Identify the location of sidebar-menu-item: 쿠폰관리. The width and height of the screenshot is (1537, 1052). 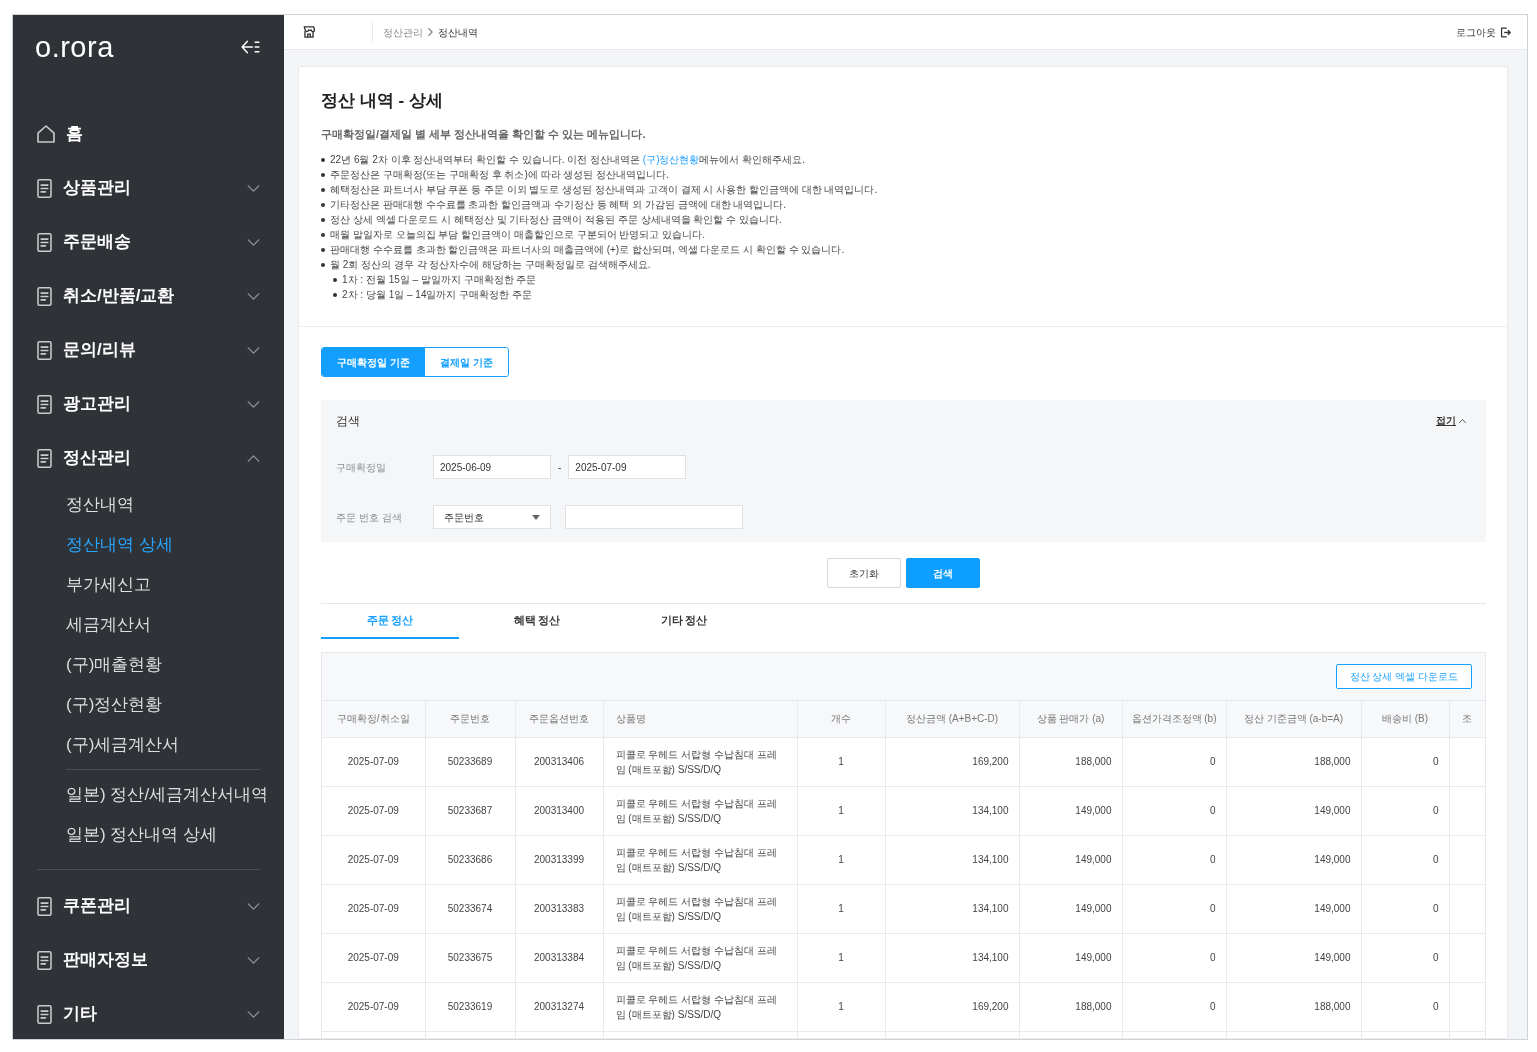
(148, 906).